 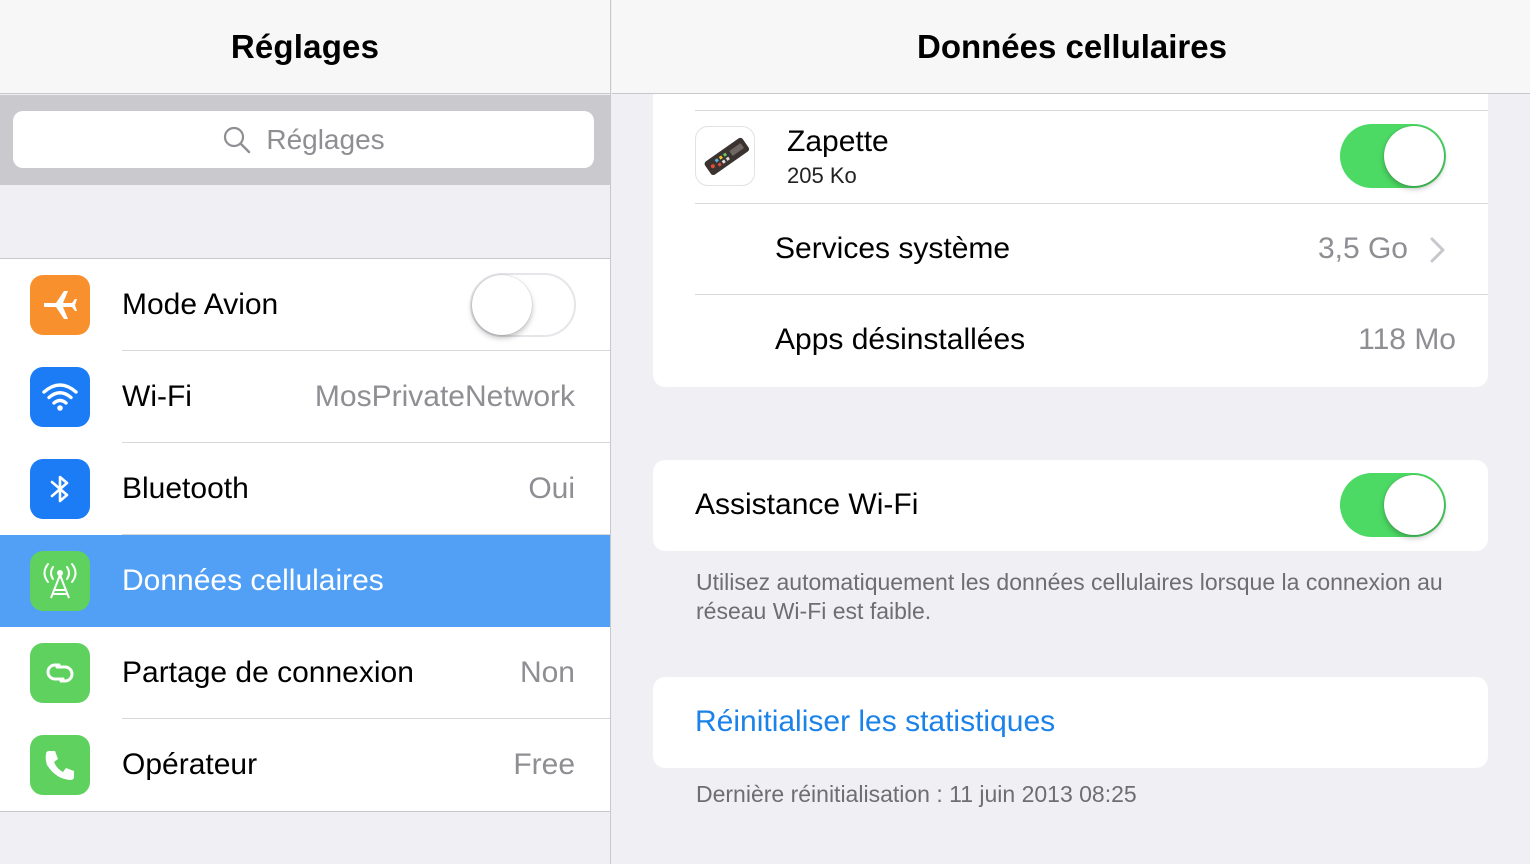 I want to click on search-bar-container: Réglages, so click(x=305, y=140).